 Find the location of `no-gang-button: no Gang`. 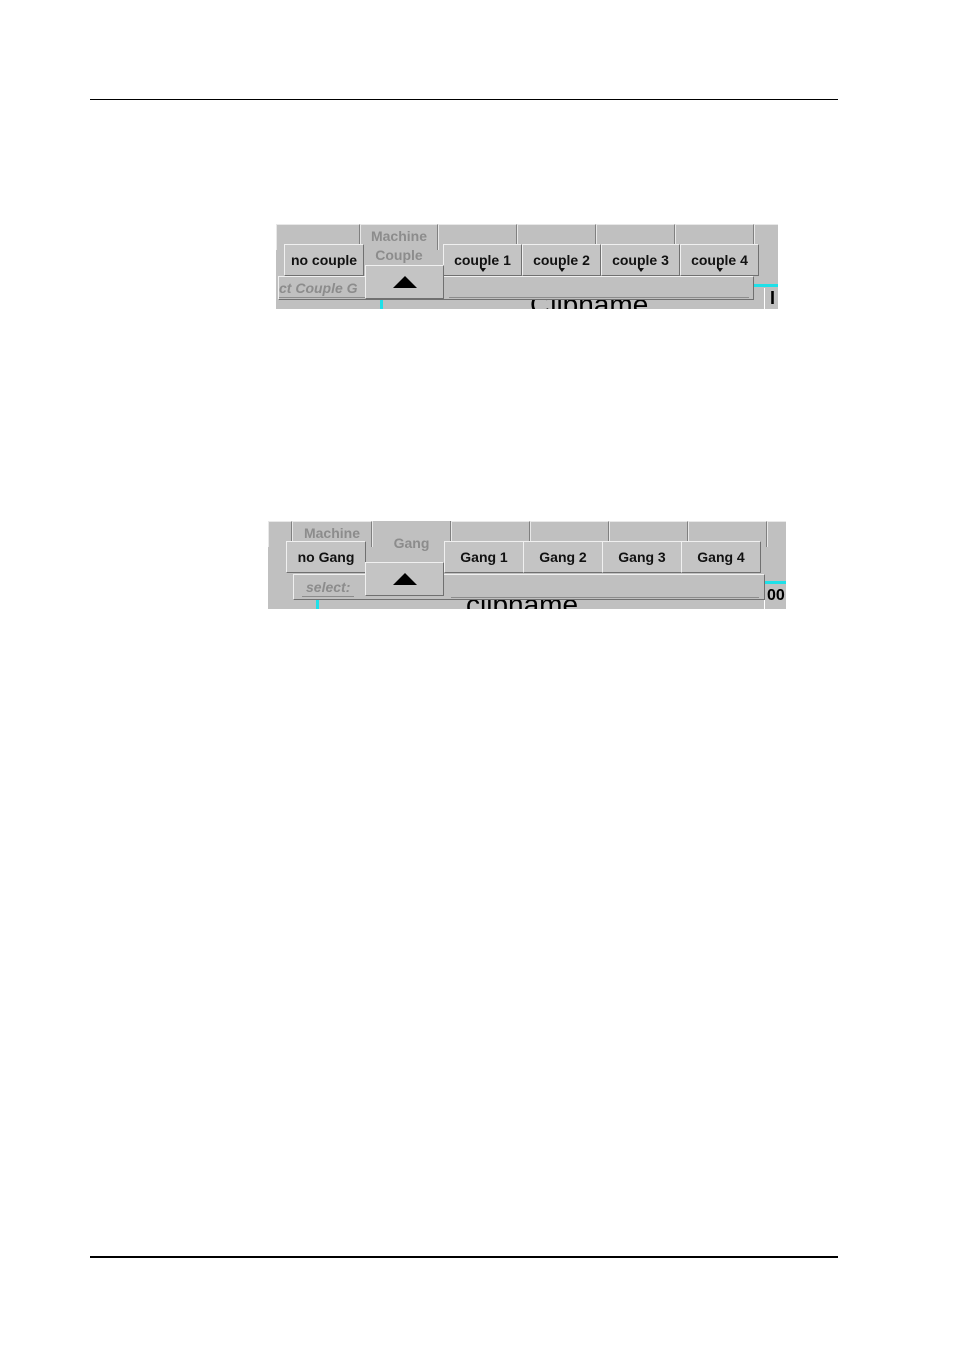

no-gang-button: no Gang is located at coordinates (326, 557).